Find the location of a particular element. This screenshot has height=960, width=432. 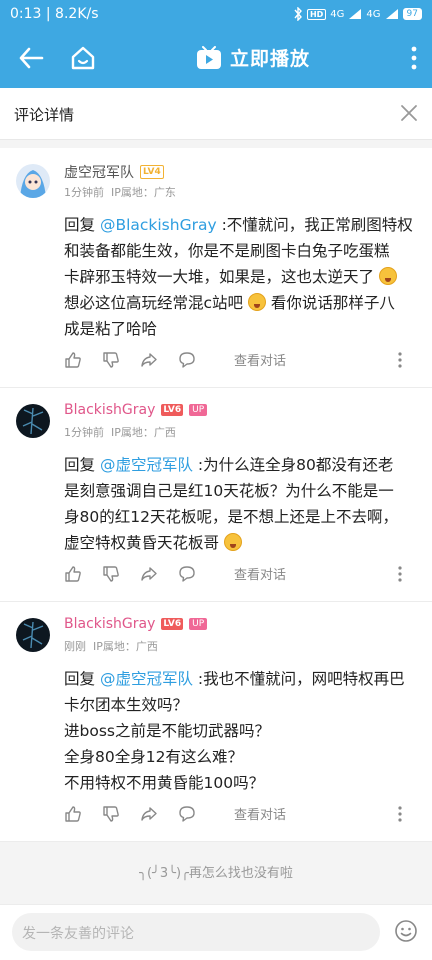

signal-icon is located at coordinates (355, 14).